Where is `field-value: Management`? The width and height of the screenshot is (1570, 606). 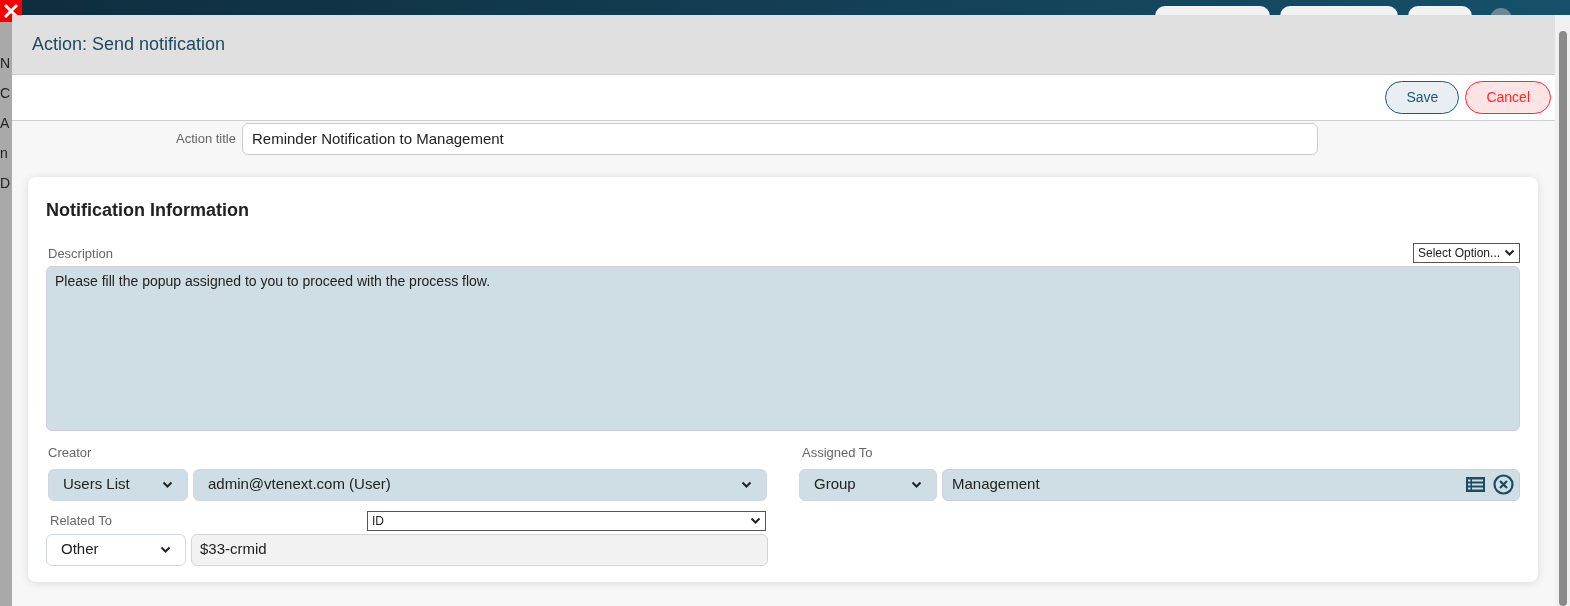
field-value: Management is located at coordinates (996, 484).